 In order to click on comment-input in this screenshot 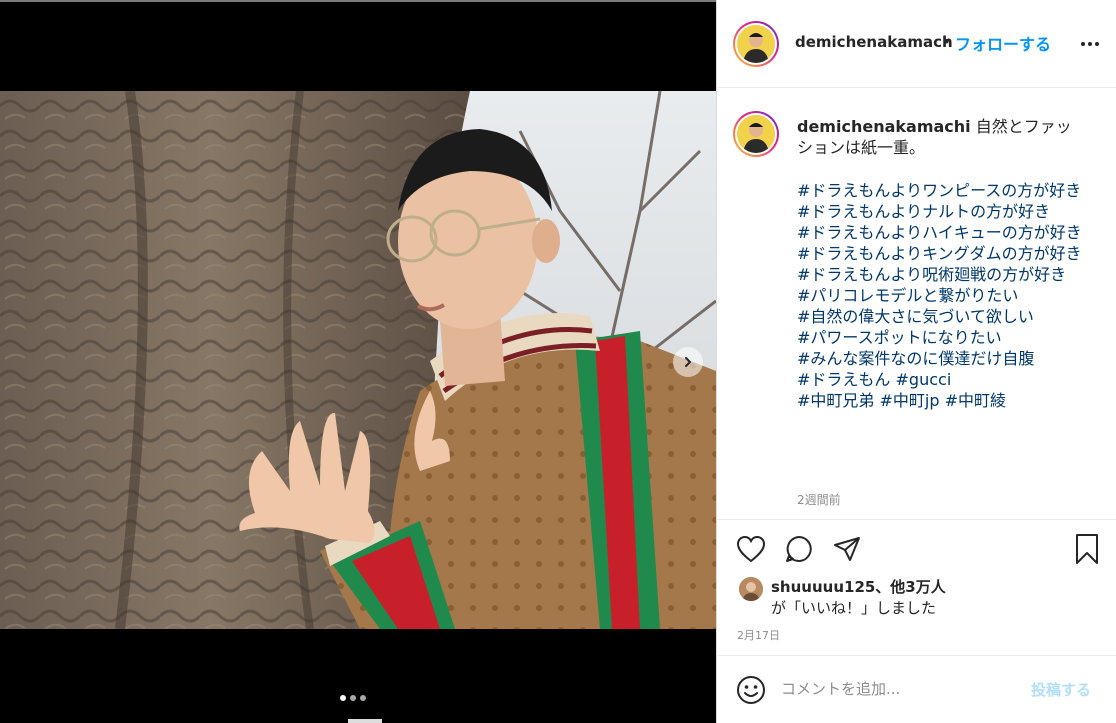, I will do `click(901, 689)`.